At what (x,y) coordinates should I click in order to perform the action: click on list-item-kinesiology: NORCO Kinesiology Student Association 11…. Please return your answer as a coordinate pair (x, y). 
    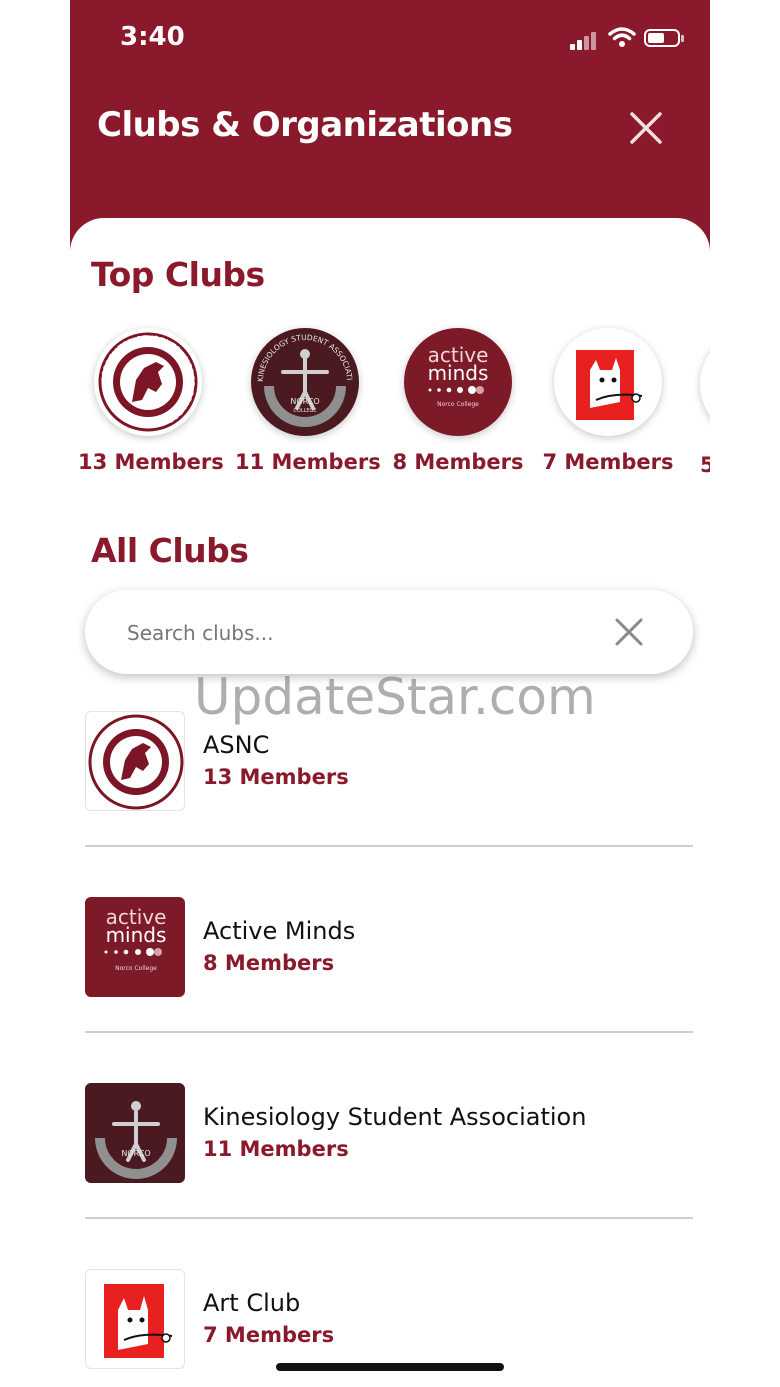
    Looking at the image, I should click on (389, 1176).